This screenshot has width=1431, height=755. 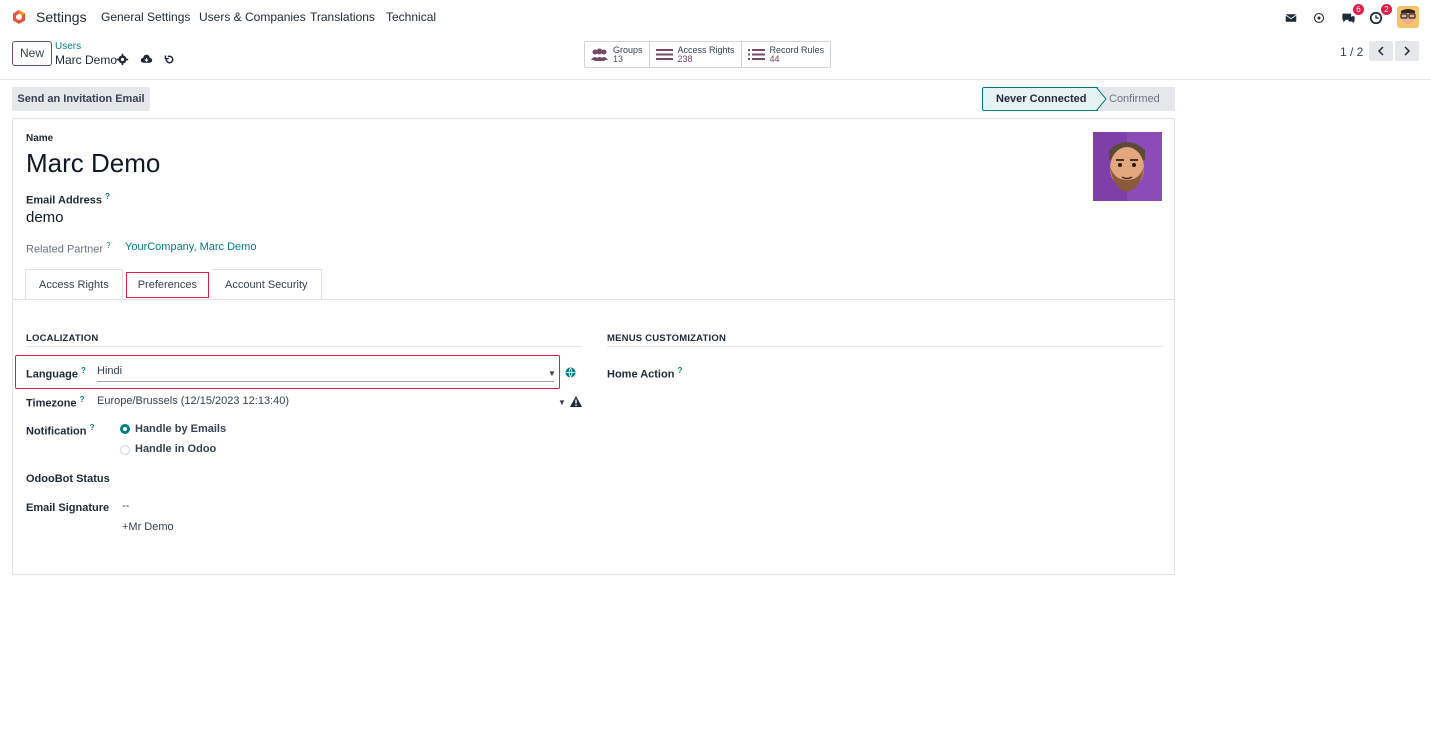 What do you see at coordinates (148, 527) in the screenshot?
I see `signature-line: +Mr Demo` at bounding box center [148, 527].